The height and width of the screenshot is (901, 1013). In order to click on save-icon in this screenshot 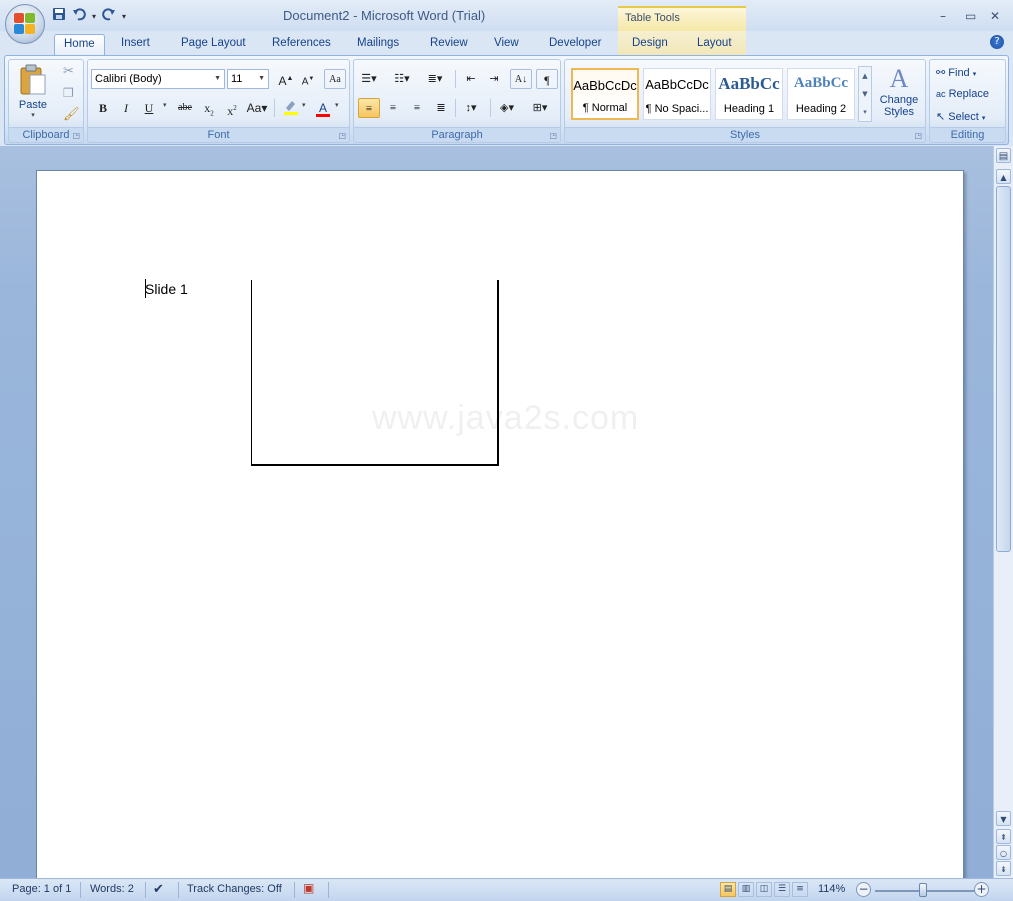, I will do `click(59, 16)`.